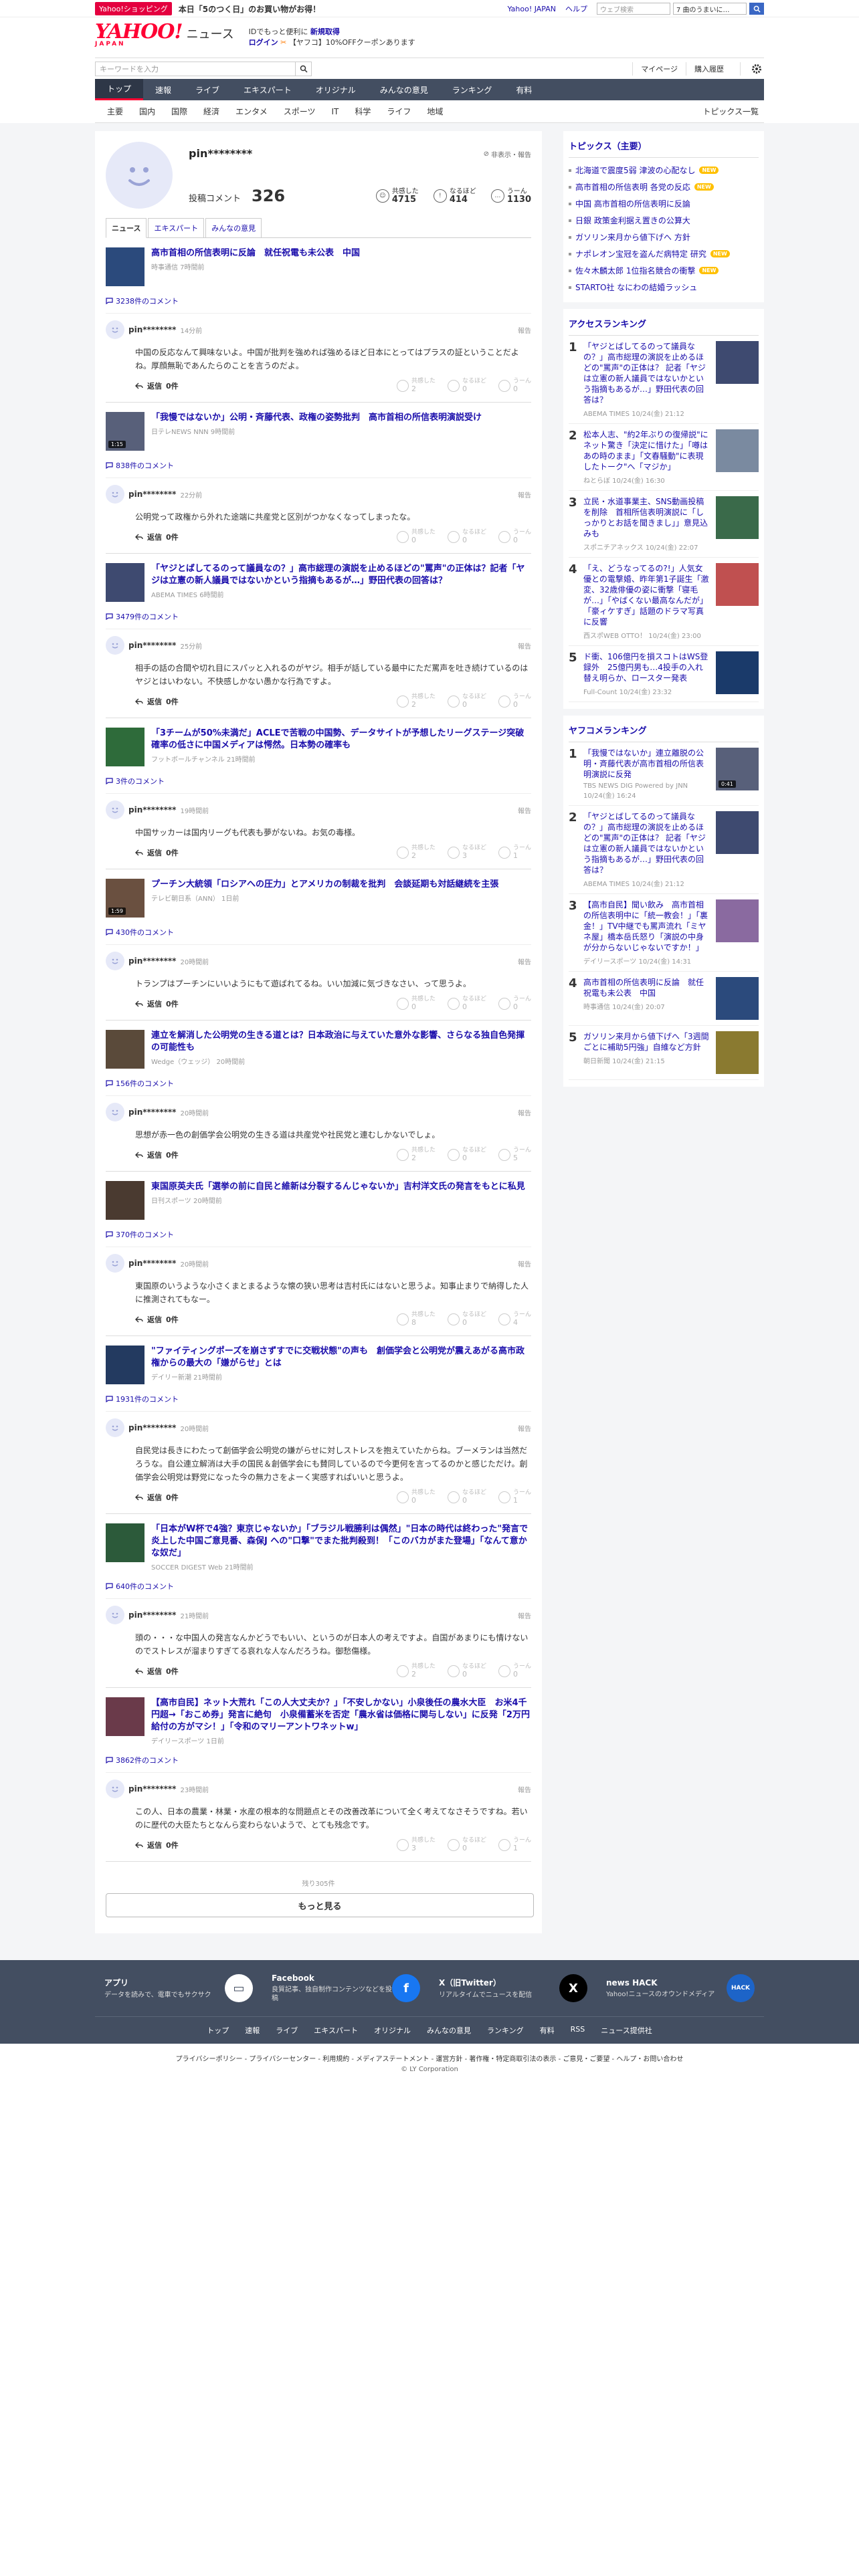 The height and width of the screenshot is (2576, 859). What do you see at coordinates (449, 2031) in the screenshot?
I see `footer-link: みんなの意見` at bounding box center [449, 2031].